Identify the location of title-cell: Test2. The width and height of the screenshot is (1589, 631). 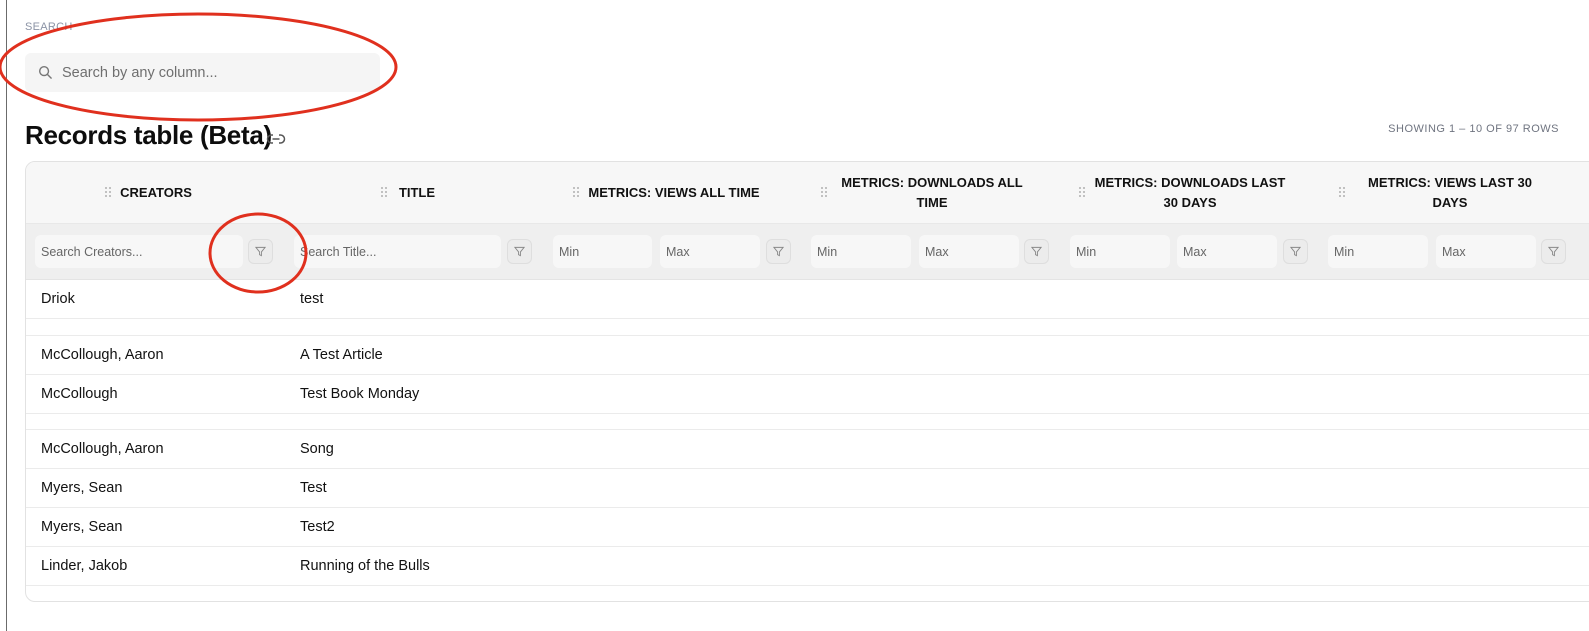
(317, 527).